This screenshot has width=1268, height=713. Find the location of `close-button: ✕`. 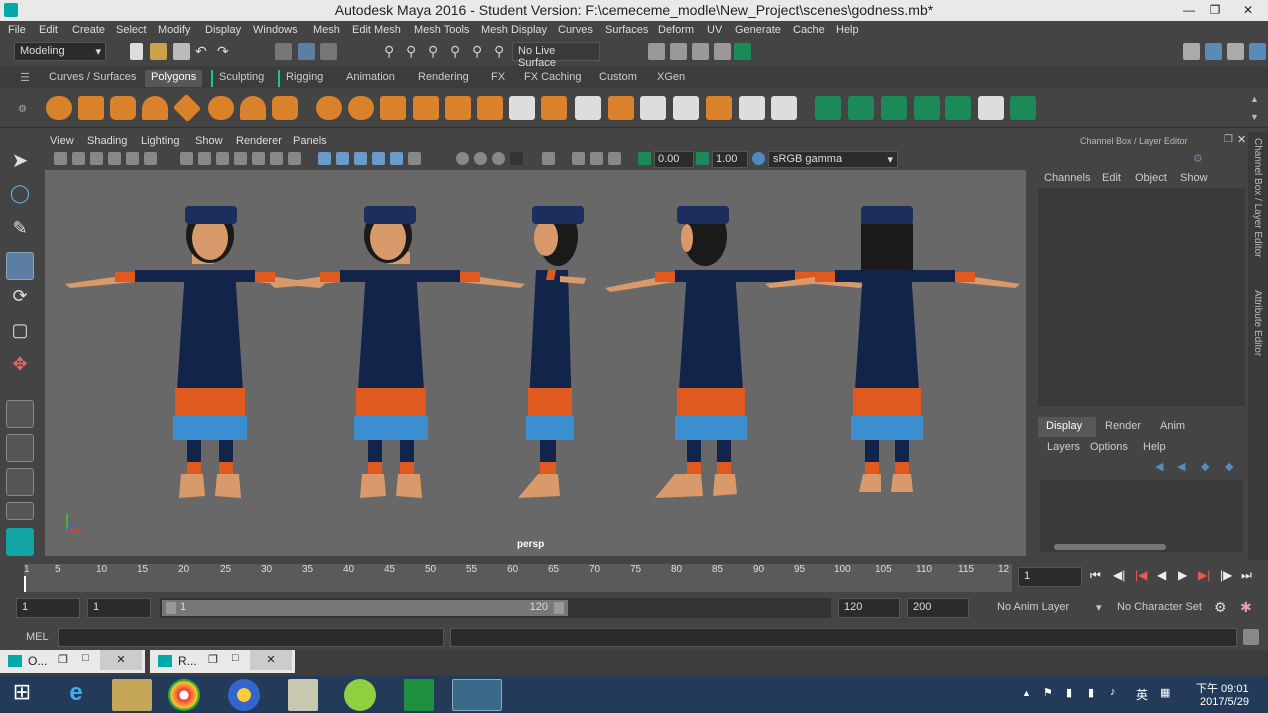

close-button: ✕ is located at coordinates (1248, 10).